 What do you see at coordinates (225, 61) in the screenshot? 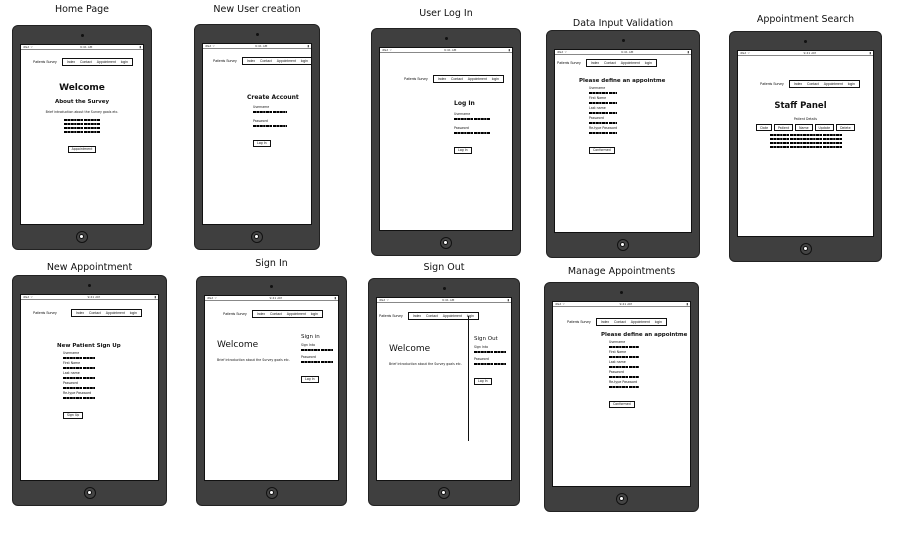
I see `brand-label: Patients Survey` at bounding box center [225, 61].